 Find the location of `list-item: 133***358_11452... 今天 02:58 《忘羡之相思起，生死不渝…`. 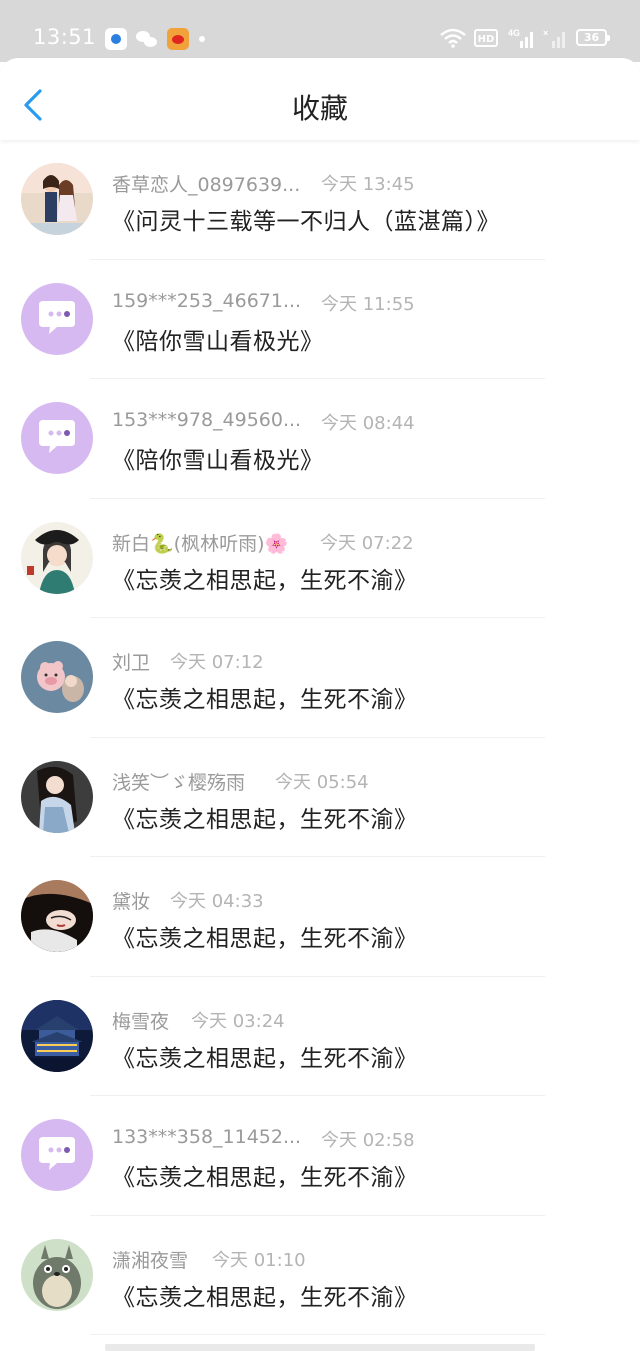

list-item: 133***358_11452... 今天 02:58 《忘羡之相思起，生死不渝… is located at coordinates (320, 1156).